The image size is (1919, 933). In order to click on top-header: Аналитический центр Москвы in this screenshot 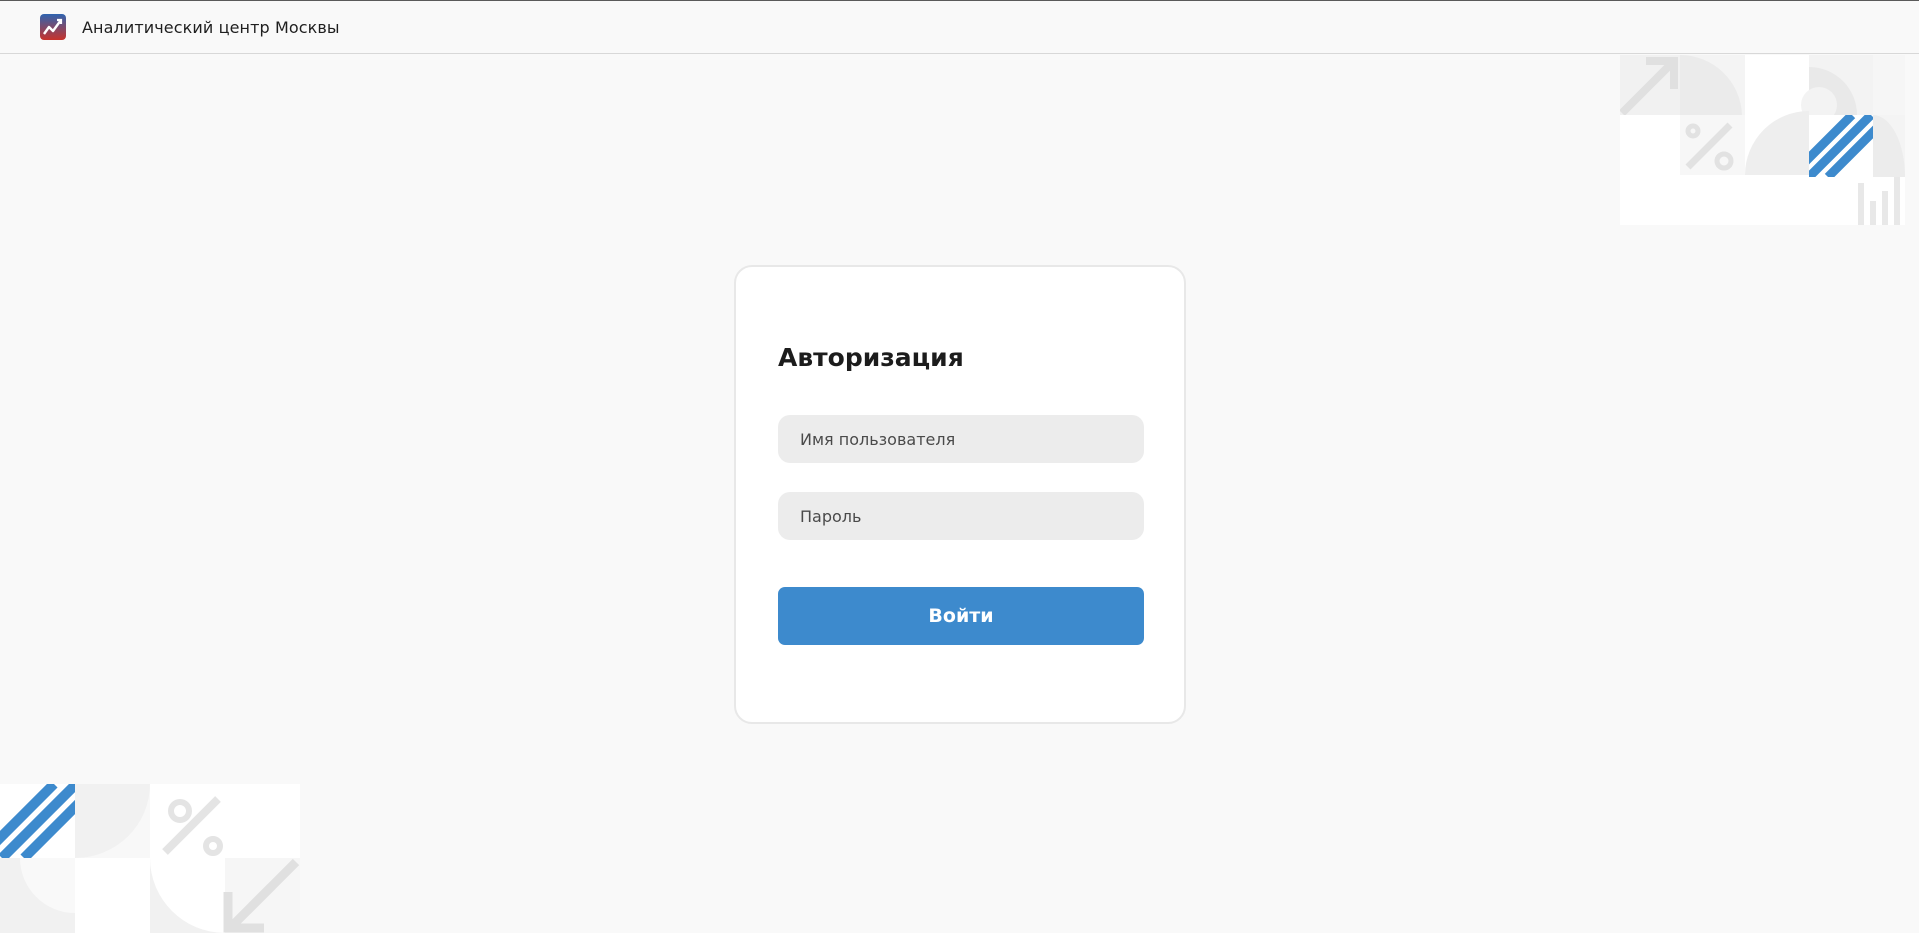, I will do `click(959, 27)`.